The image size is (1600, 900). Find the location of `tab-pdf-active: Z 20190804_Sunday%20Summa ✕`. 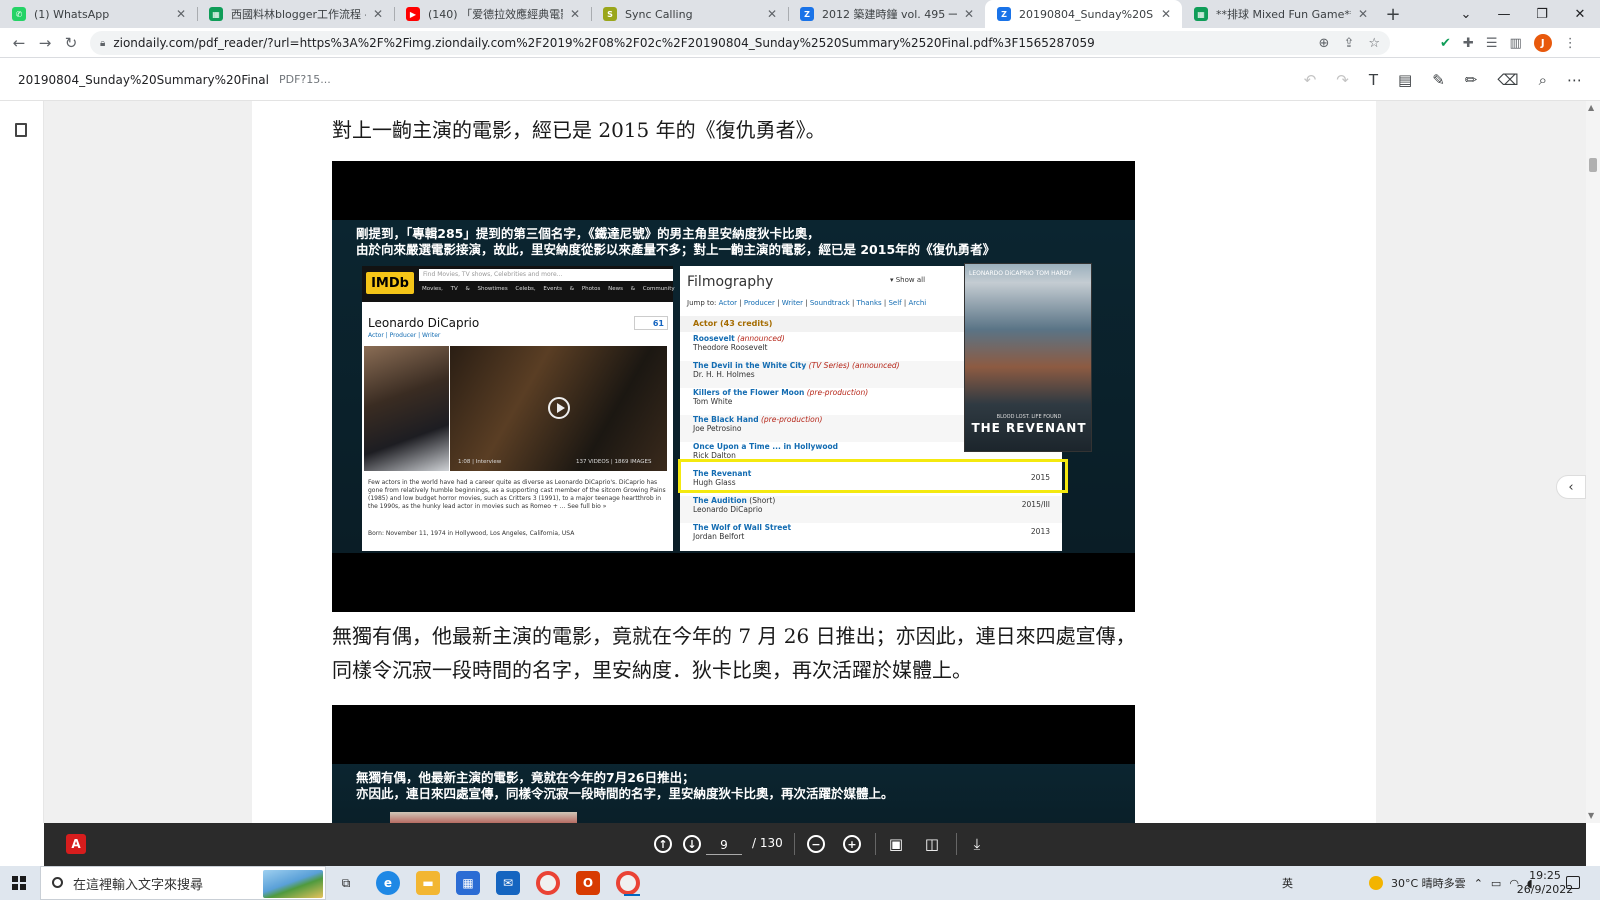

tab-pdf-active: Z 20190804_Sunday%20Summa ✕ is located at coordinates (1083, 14).